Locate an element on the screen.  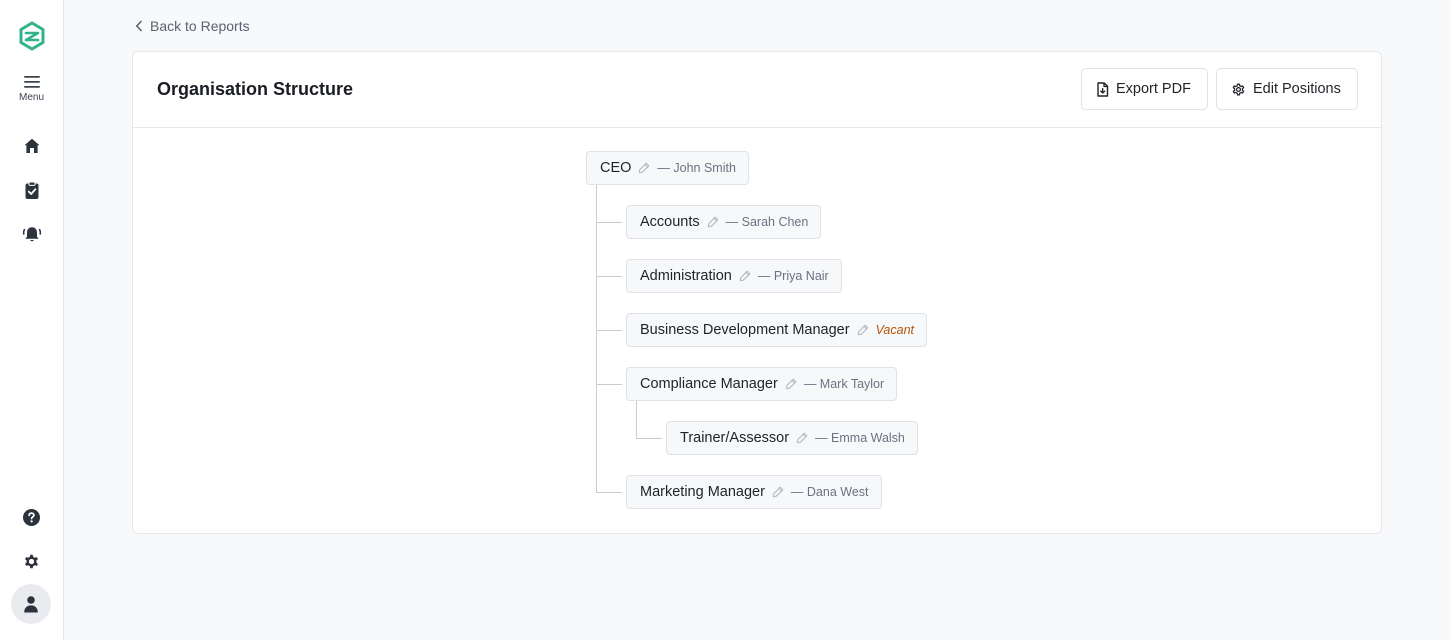
back-link-label: Back to Reports is located at coordinates (200, 26).